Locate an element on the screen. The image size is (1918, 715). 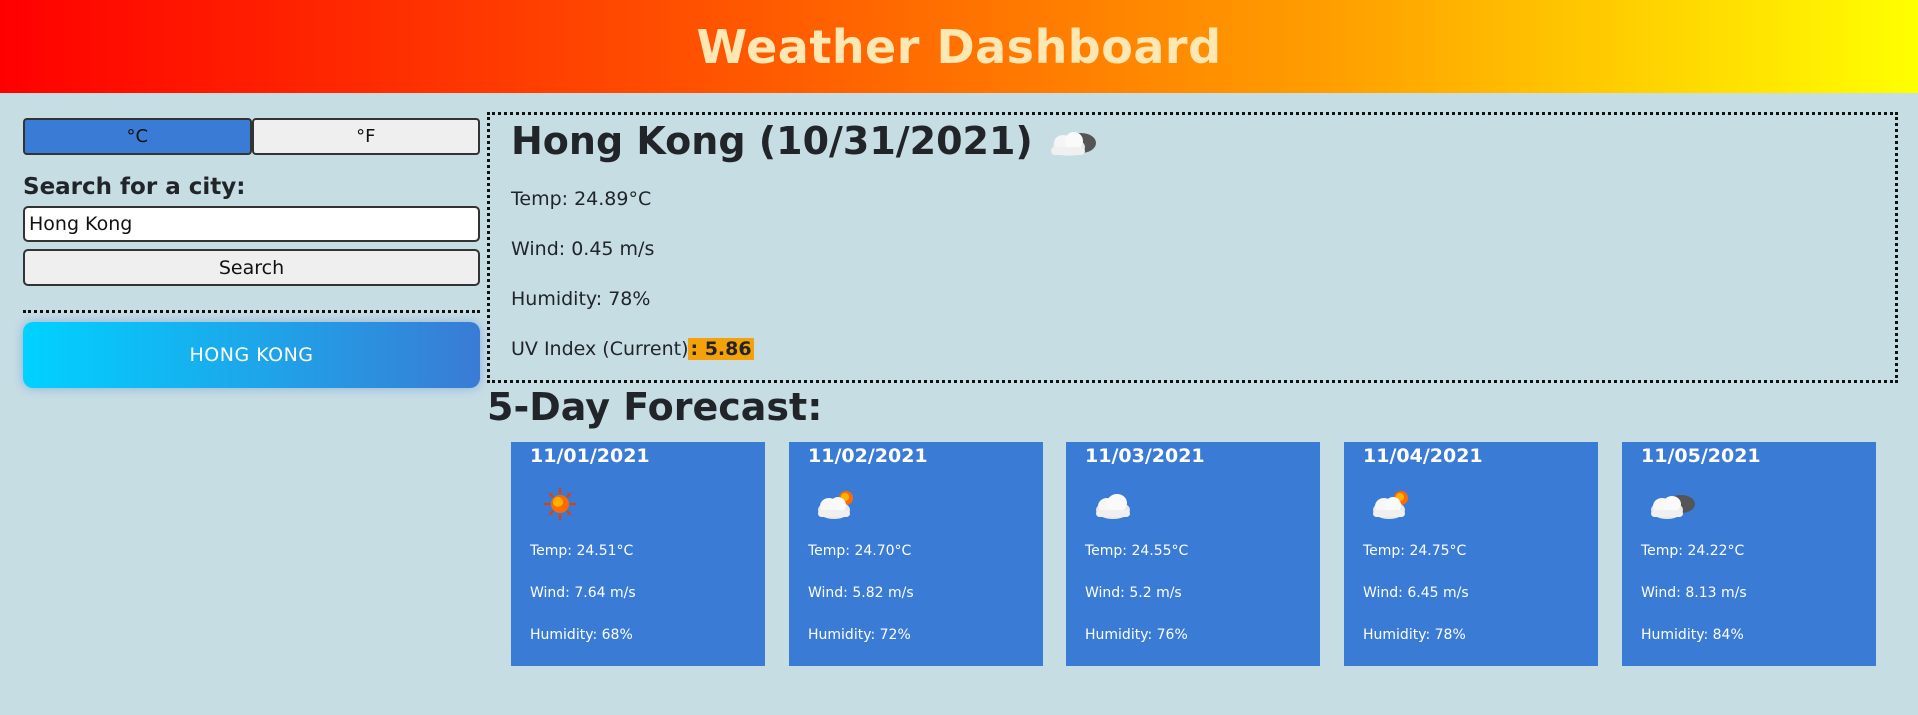
forecast-wind: Wind: 8.13 m/s is located at coordinates (1694, 593).